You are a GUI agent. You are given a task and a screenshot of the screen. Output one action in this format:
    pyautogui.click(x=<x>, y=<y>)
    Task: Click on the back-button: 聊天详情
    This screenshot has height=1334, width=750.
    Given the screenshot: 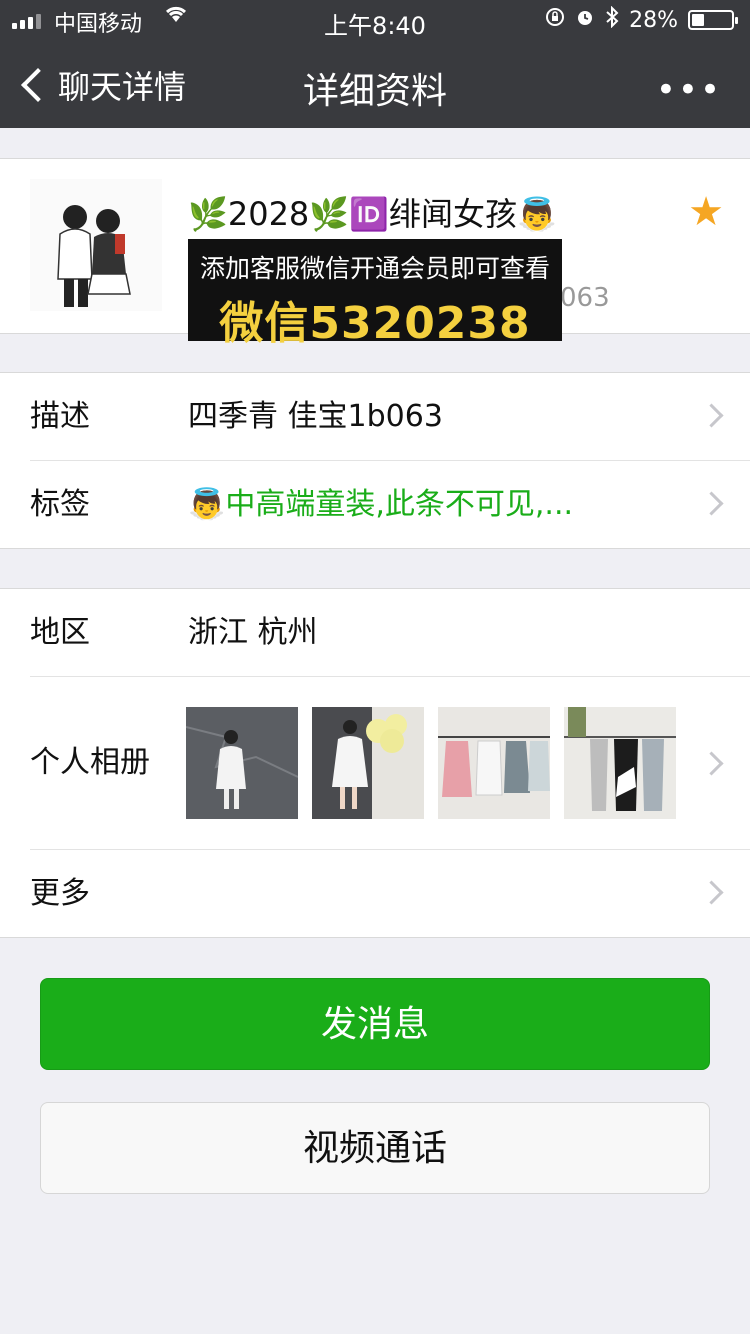 What is the action you would take?
    pyautogui.click(x=101, y=85)
    